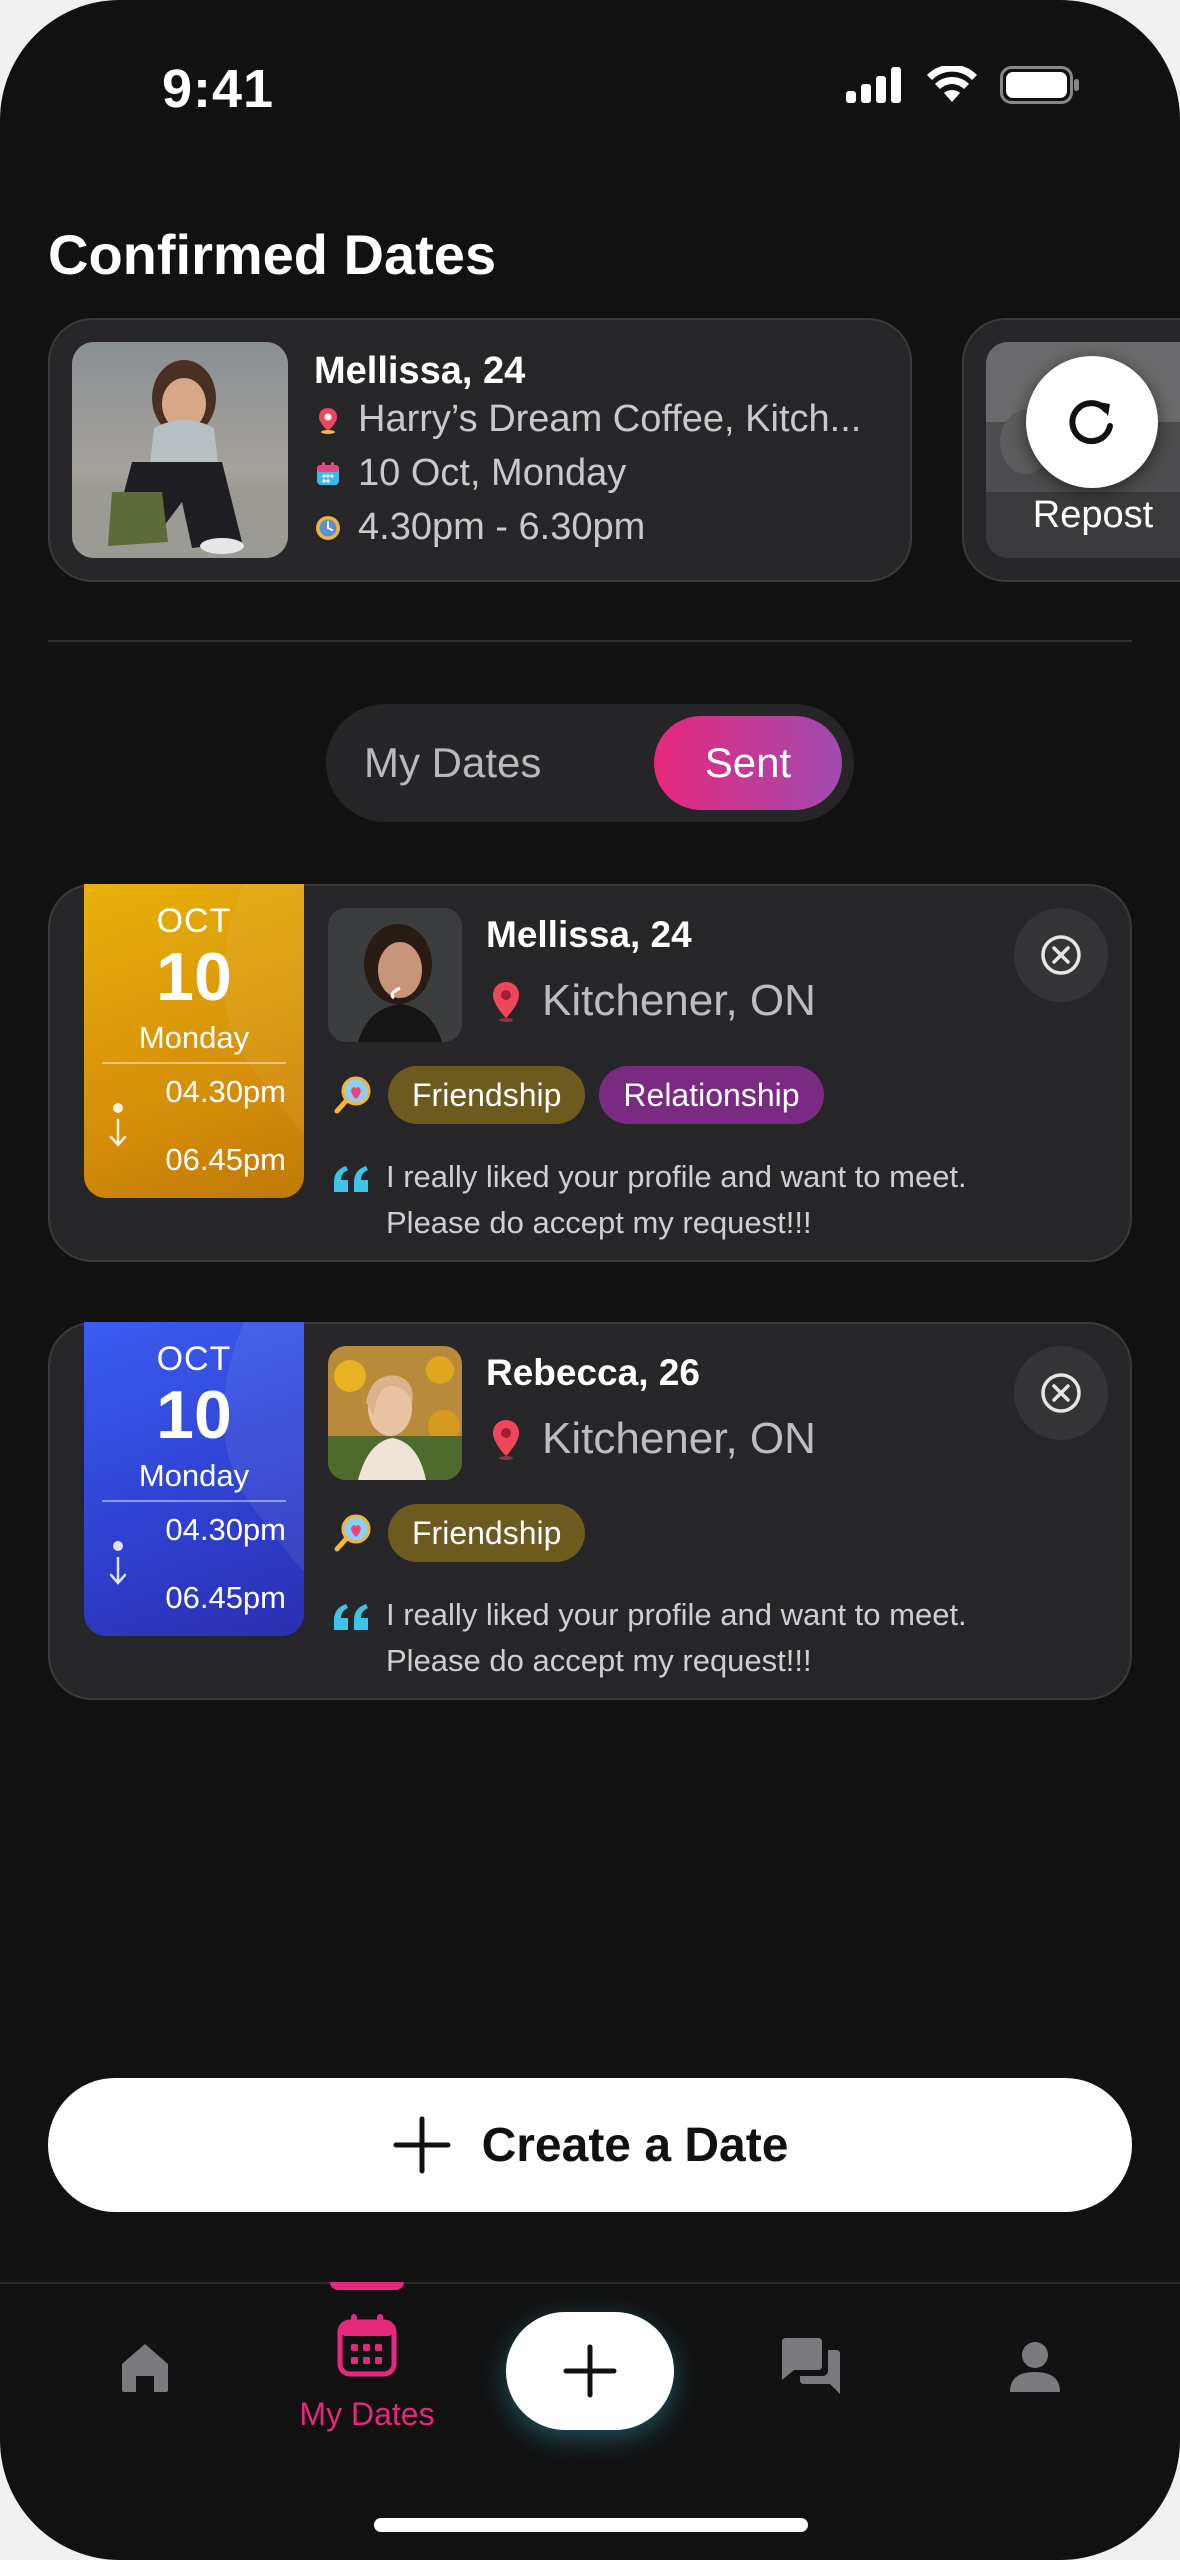  I want to click on confirmed-time-row: 4.30pm - 6.30pm, so click(479, 527).